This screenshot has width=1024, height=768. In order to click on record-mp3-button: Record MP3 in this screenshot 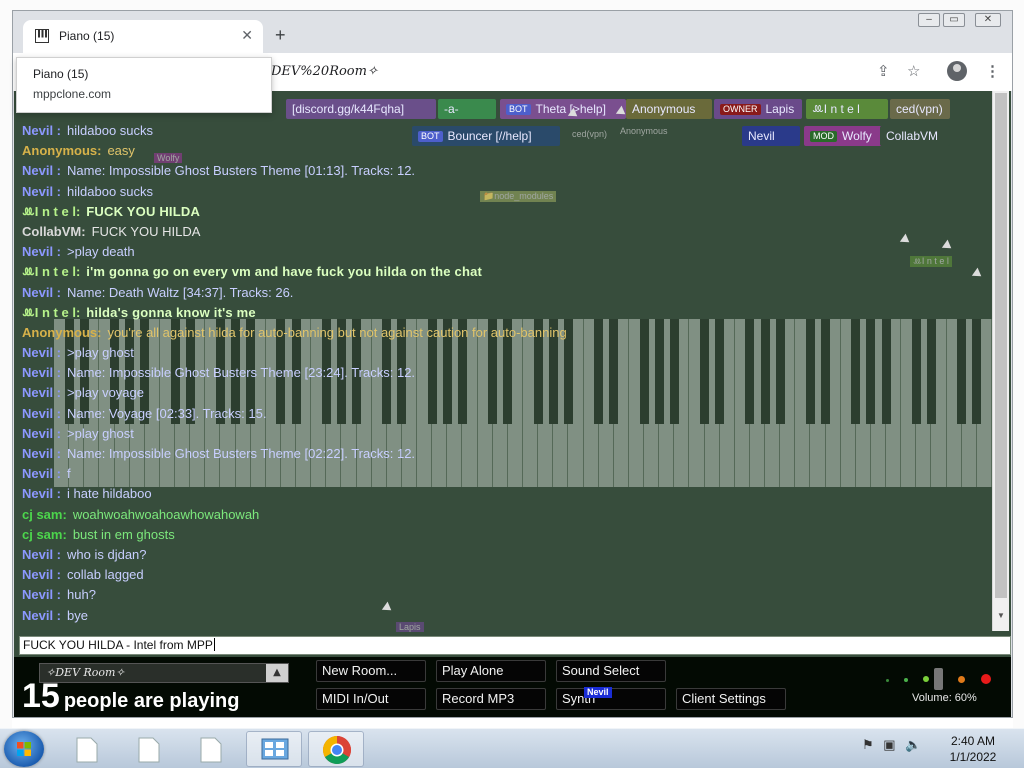, I will do `click(491, 699)`.